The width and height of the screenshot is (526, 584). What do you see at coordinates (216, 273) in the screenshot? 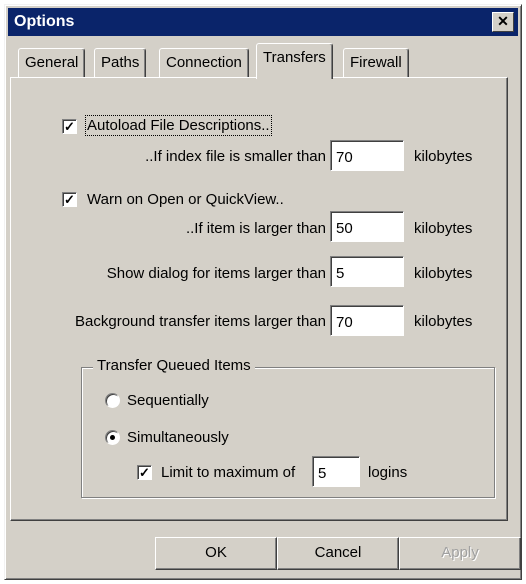
I see `show-dialog-label: Show dialog for items larger than` at bounding box center [216, 273].